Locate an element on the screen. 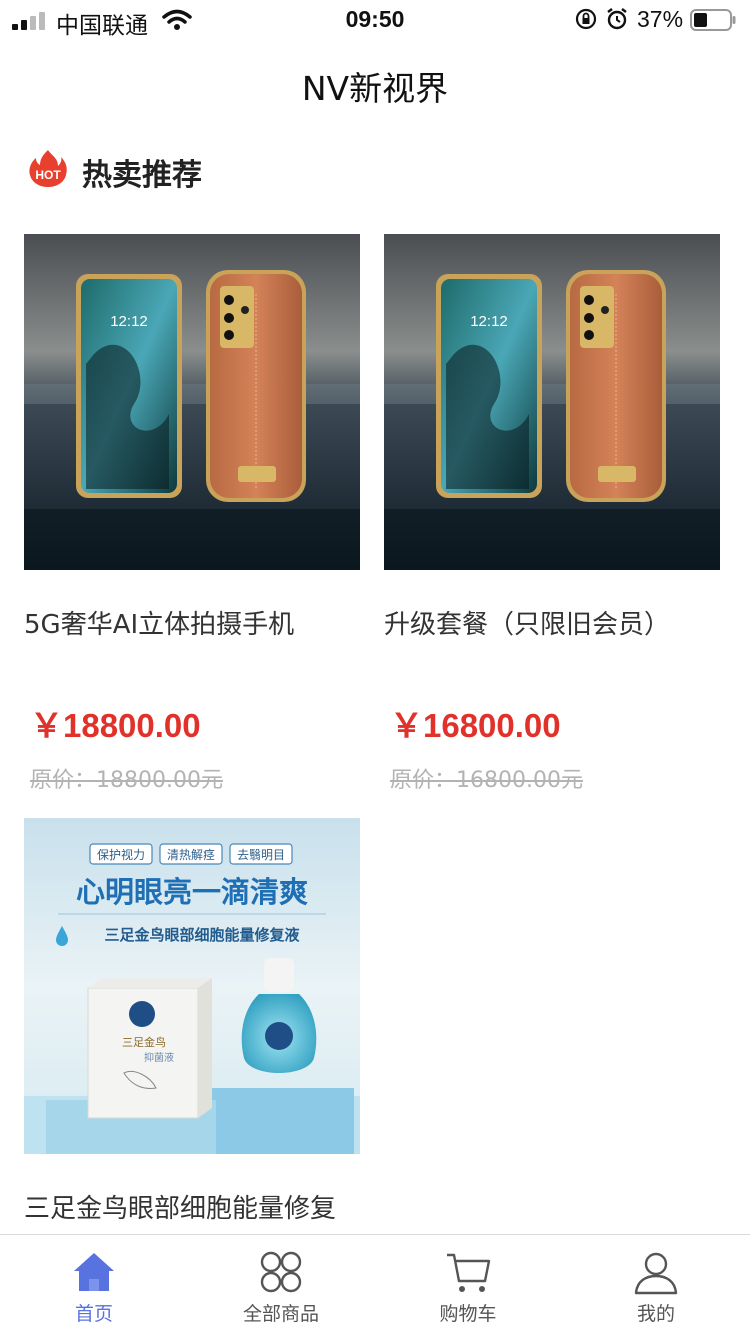 The width and height of the screenshot is (750, 1334). rotation-lock-icon is located at coordinates (586, 19).